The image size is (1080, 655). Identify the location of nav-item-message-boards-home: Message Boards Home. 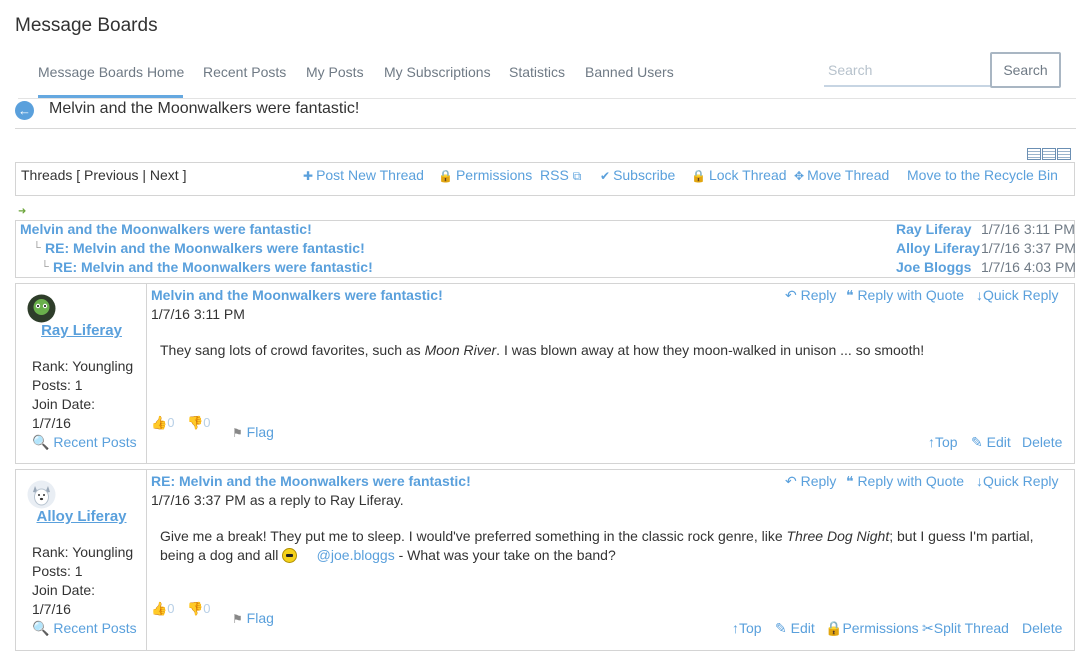
(111, 72).